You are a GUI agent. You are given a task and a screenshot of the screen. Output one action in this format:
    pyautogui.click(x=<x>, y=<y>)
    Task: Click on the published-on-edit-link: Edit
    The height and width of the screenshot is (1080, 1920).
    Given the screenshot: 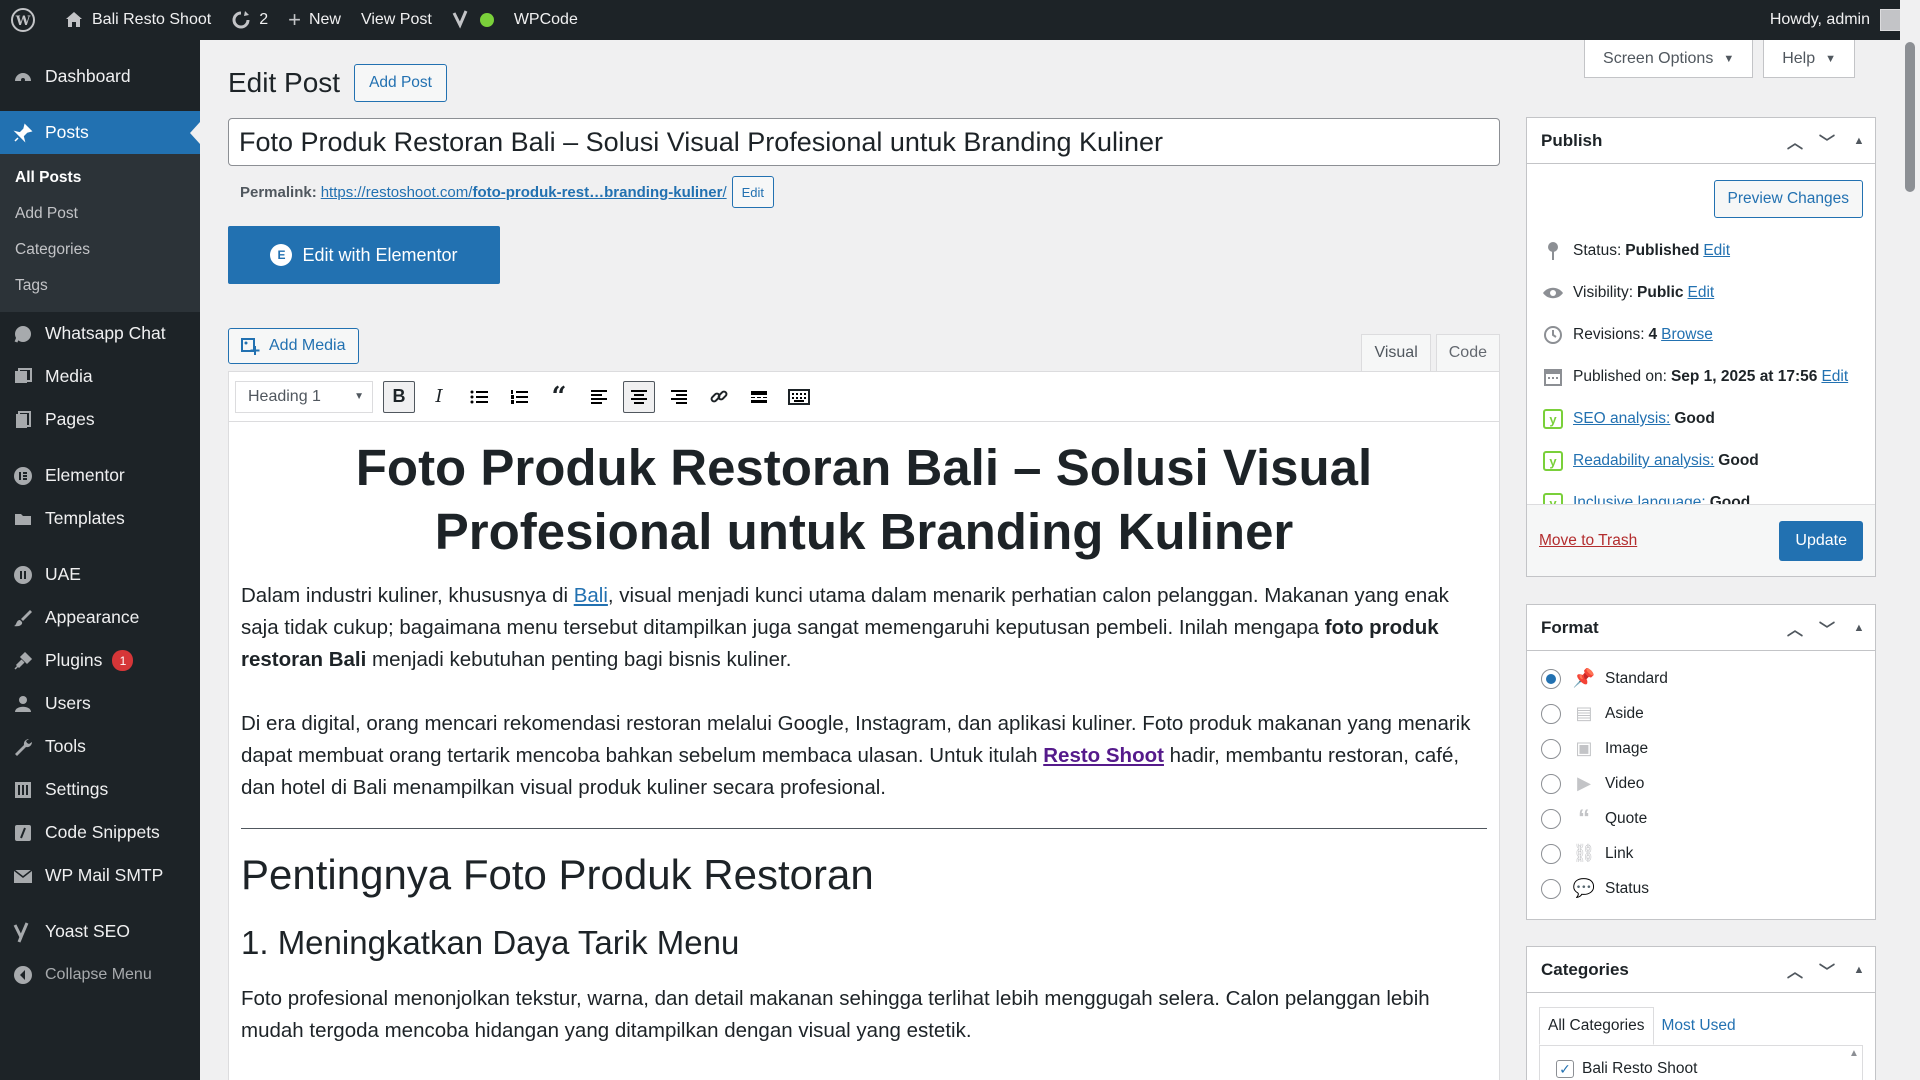 What is the action you would take?
    pyautogui.click(x=1834, y=377)
    